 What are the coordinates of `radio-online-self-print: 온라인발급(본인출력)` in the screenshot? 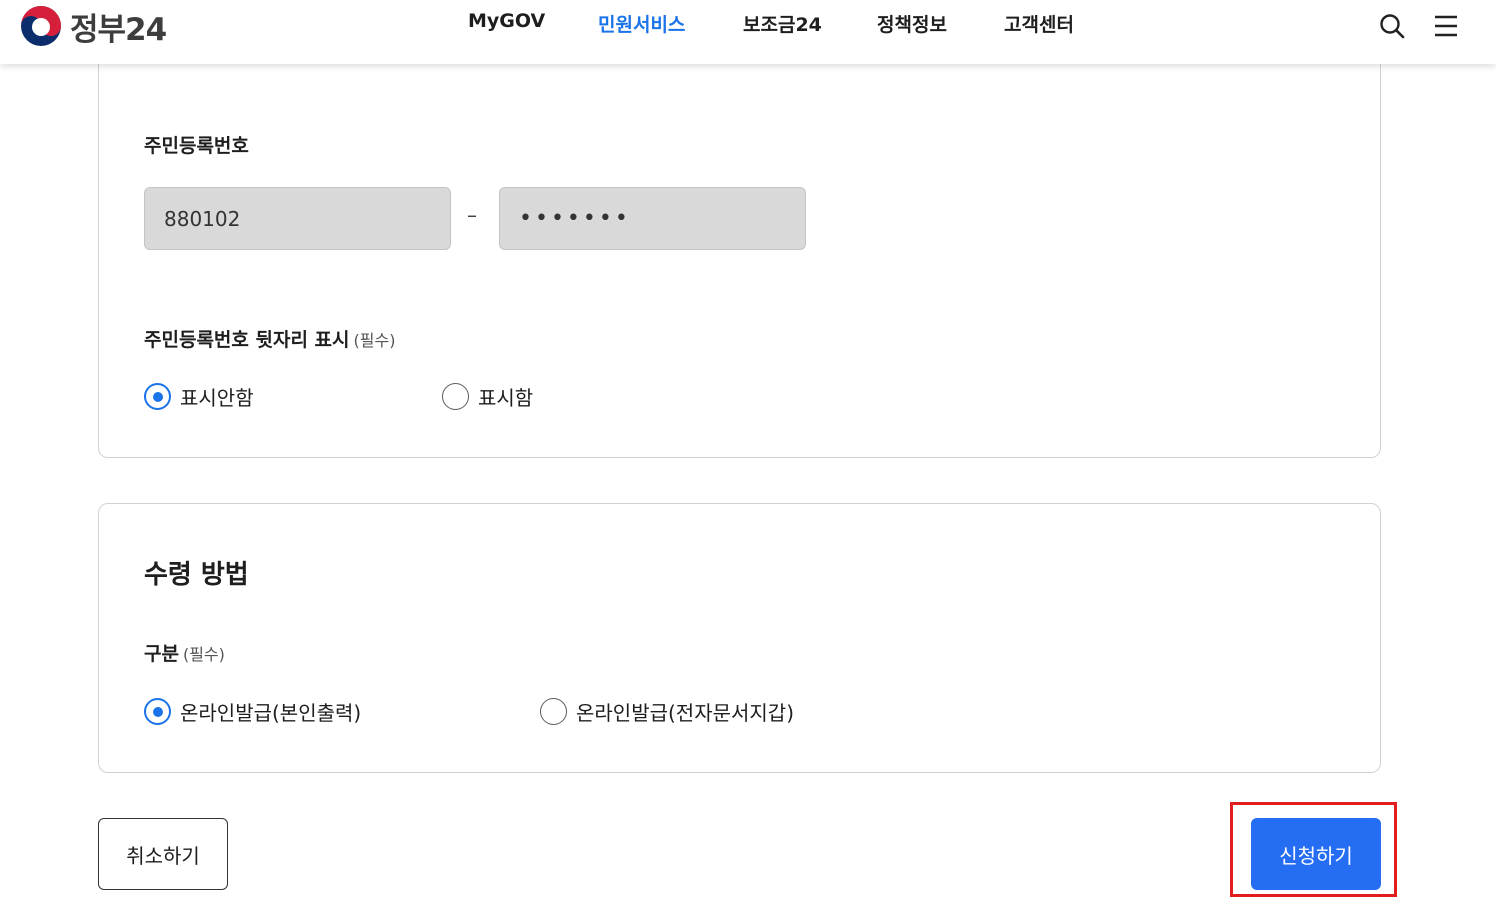 It's located at (252, 711).